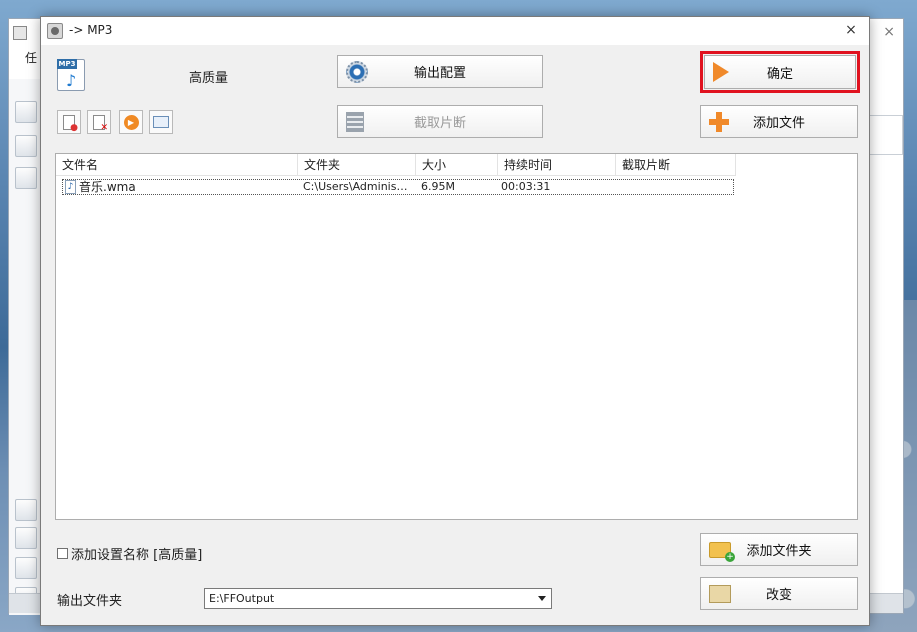  I want to click on background-close-icon: ×, so click(889, 32).